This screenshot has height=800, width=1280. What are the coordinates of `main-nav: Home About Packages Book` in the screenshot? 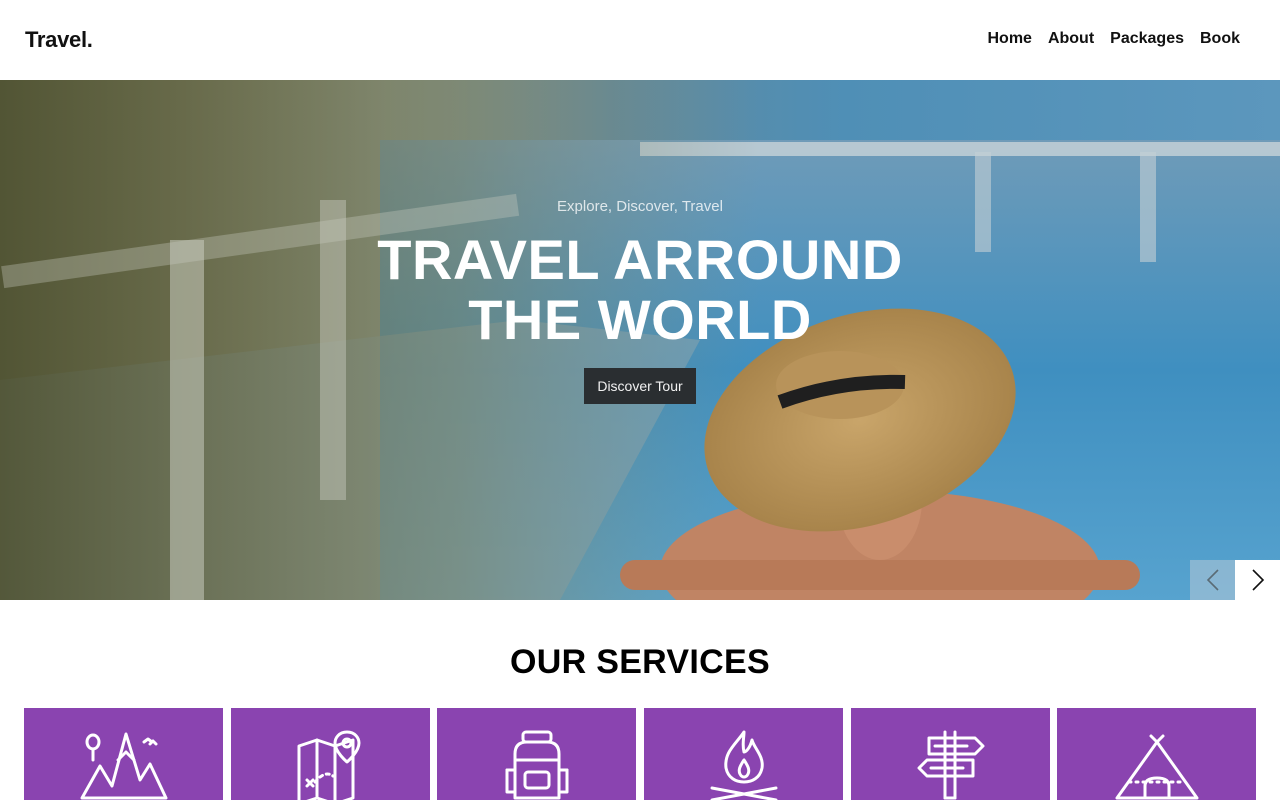 It's located at (1114, 39).